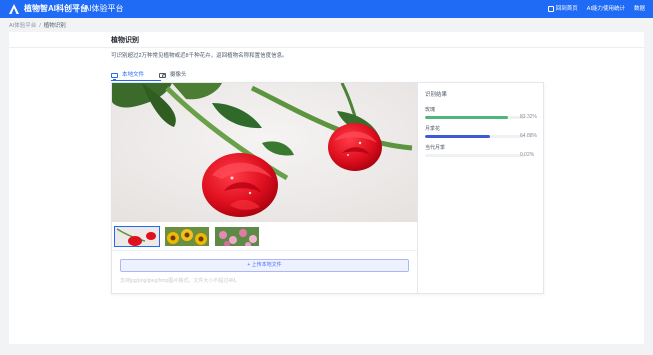  I want to click on result-name: 当代月季, so click(435, 148).